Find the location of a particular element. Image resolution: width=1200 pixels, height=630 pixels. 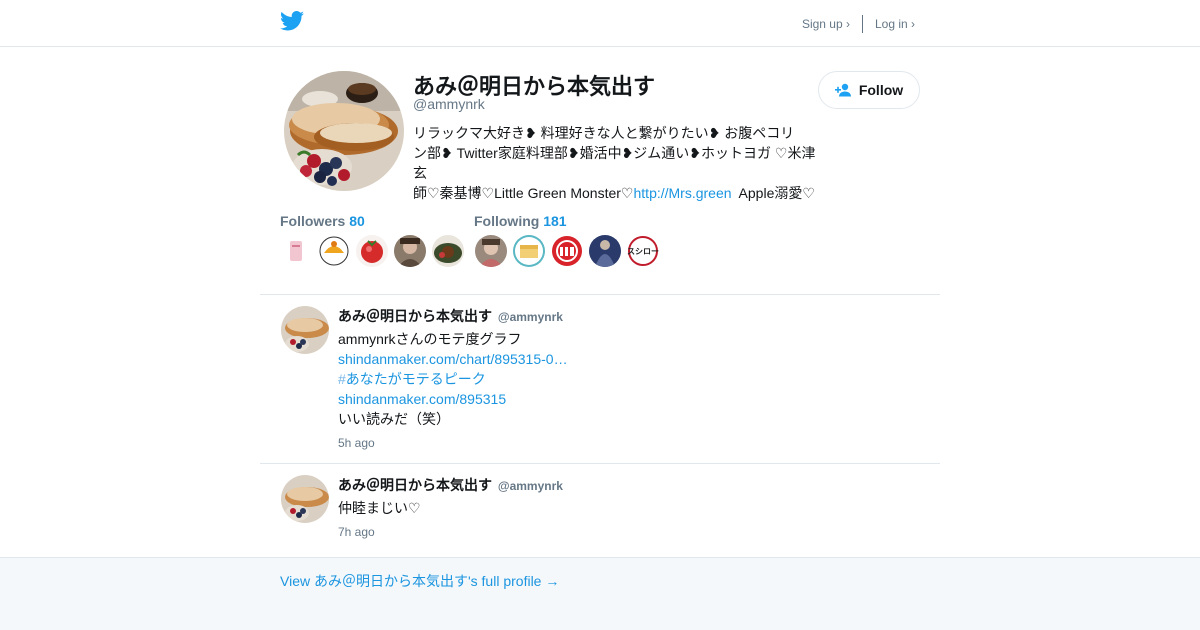

hash-symbol: # is located at coordinates (342, 379).